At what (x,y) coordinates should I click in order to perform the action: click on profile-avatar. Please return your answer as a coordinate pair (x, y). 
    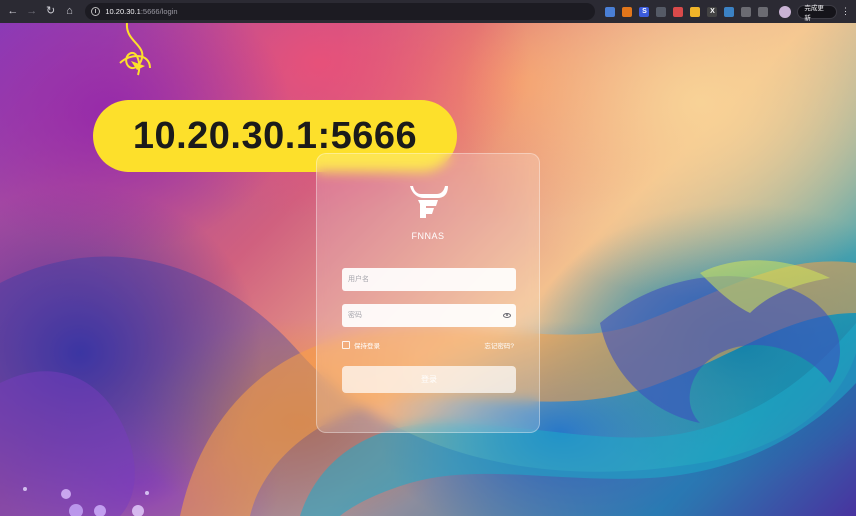
    Looking at the image, I should click on (785, 11).